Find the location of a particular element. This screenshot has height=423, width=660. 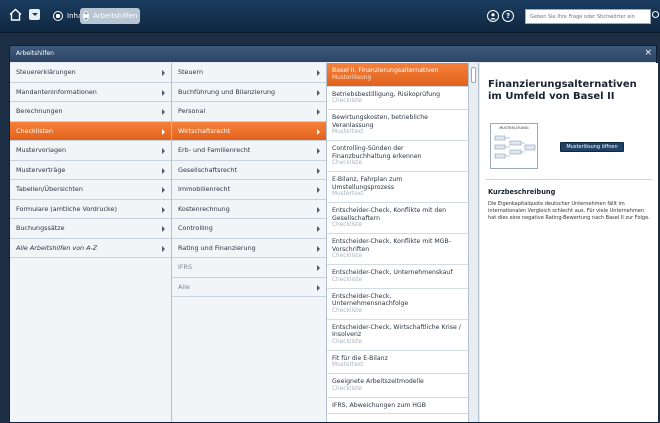

col1-item: Buchungssätze is located at coordinates (90, 229).